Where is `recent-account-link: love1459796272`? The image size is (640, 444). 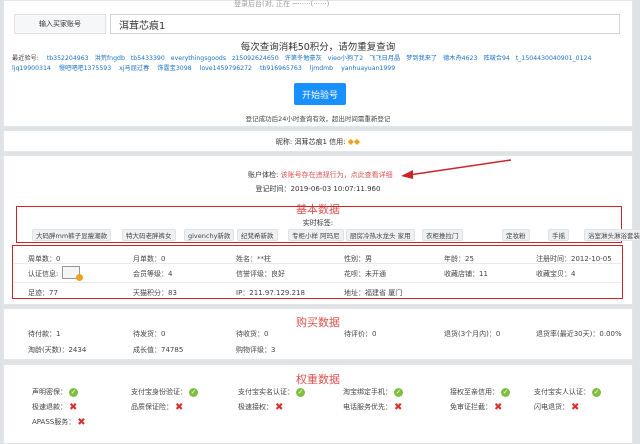 recent-account-link: love1459796272 is located at coordinates (226, 68).